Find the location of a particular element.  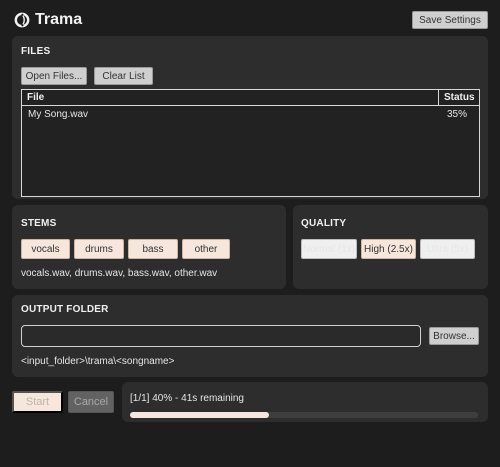

column-header-status: Status is located at coordinates (459, 97).